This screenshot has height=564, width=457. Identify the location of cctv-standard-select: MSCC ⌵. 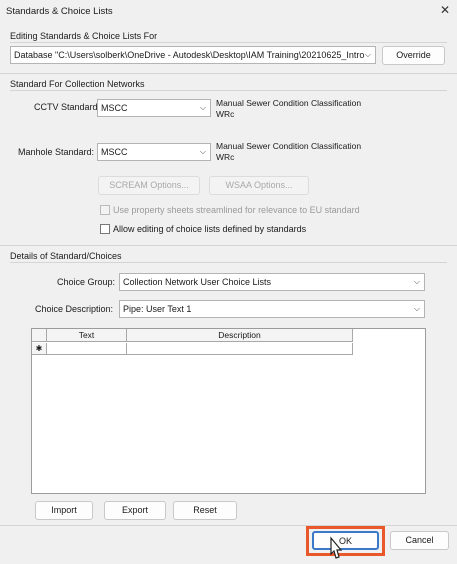
(154, 108).